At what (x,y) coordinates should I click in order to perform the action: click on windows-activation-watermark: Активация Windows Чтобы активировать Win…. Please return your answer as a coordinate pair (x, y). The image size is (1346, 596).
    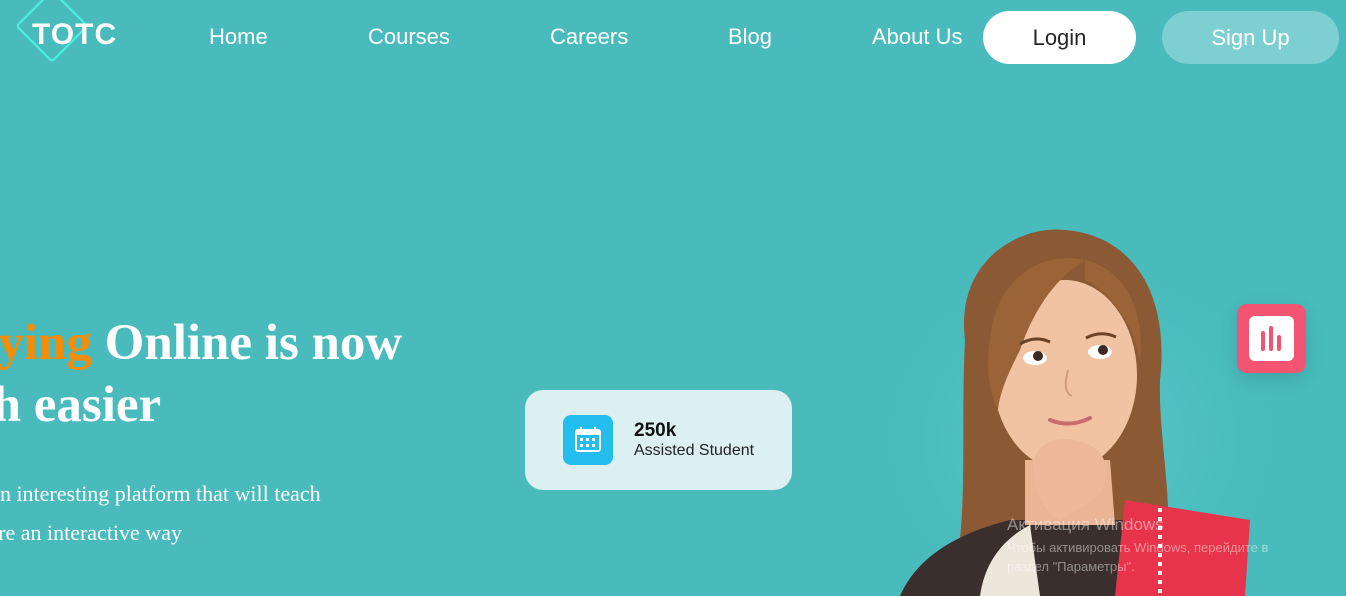
    Looking at the image, I should click on (1167, 545).